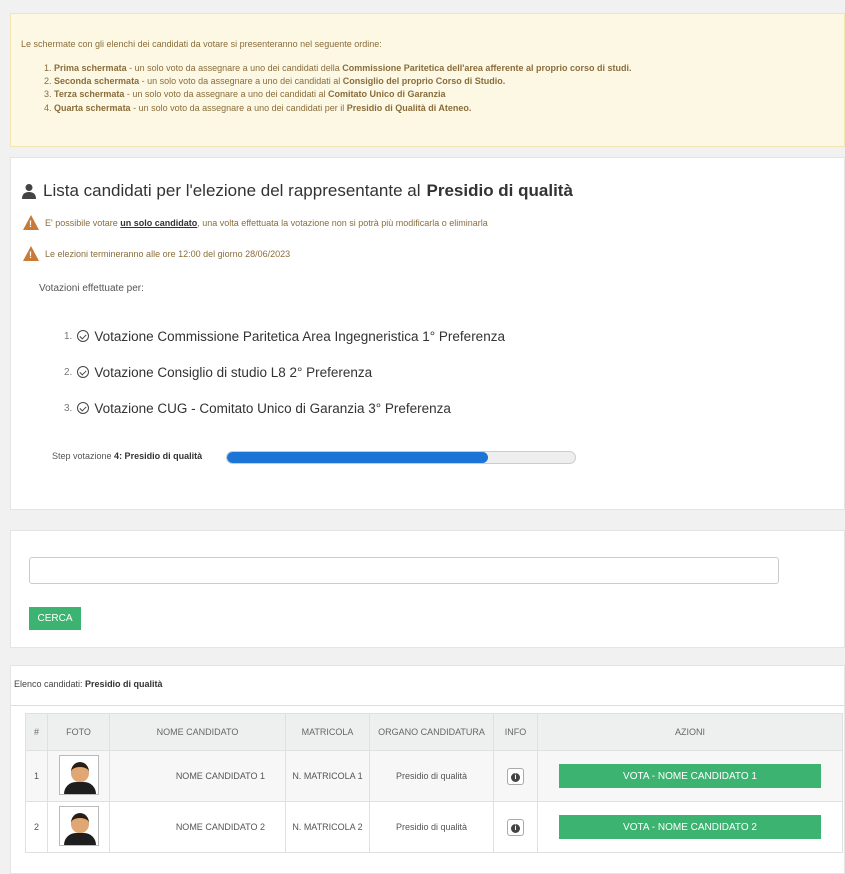 The width and height of the screenshot is (845, 874). Describe the element at coordinates (499, 190) in the screenshot. I see `page-title-bold: Presidio di qualità` at that location.